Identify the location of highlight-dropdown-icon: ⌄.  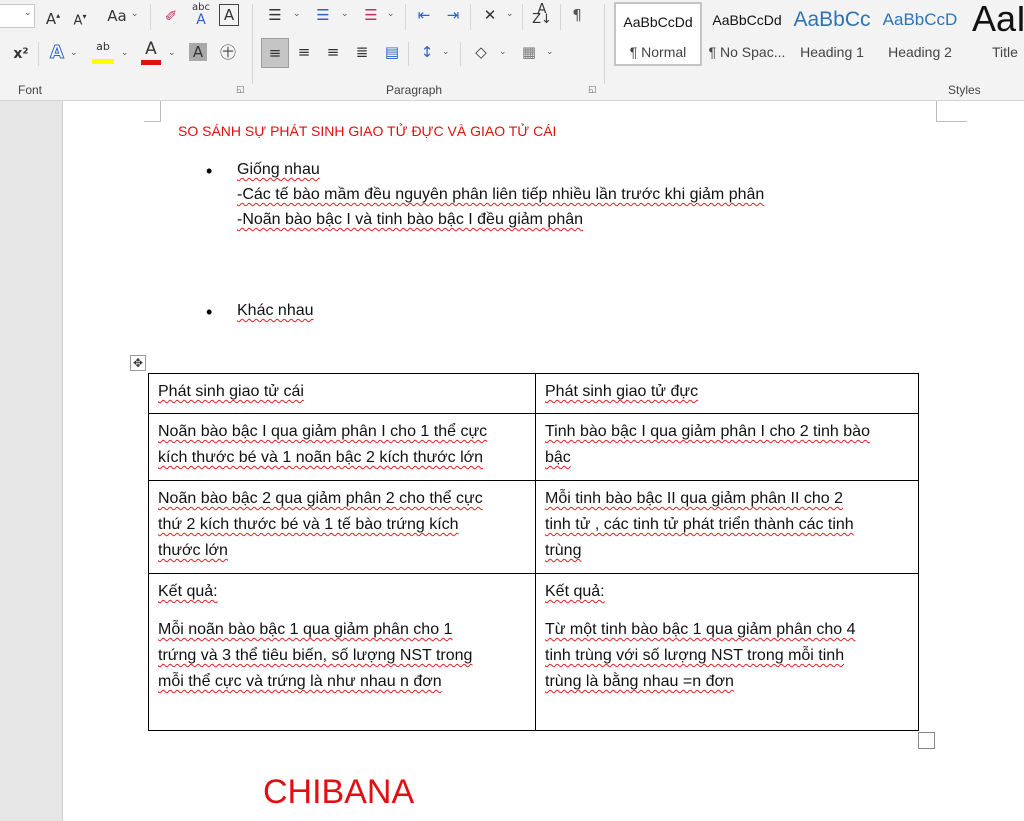
(125, 53).